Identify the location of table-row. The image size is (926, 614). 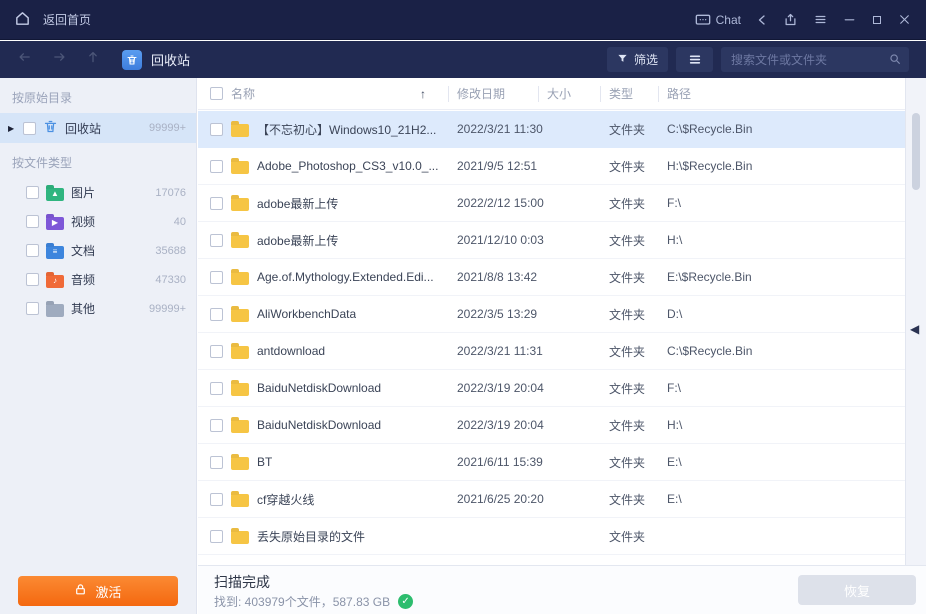
(551, 560).